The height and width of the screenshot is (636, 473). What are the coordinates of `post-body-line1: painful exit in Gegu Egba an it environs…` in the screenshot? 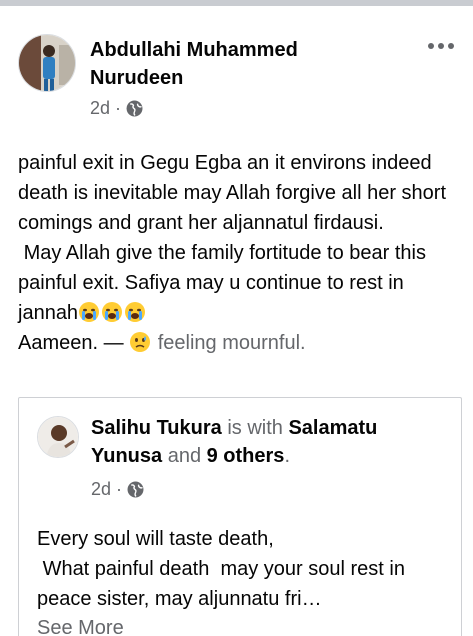 It's located at (235, 193).